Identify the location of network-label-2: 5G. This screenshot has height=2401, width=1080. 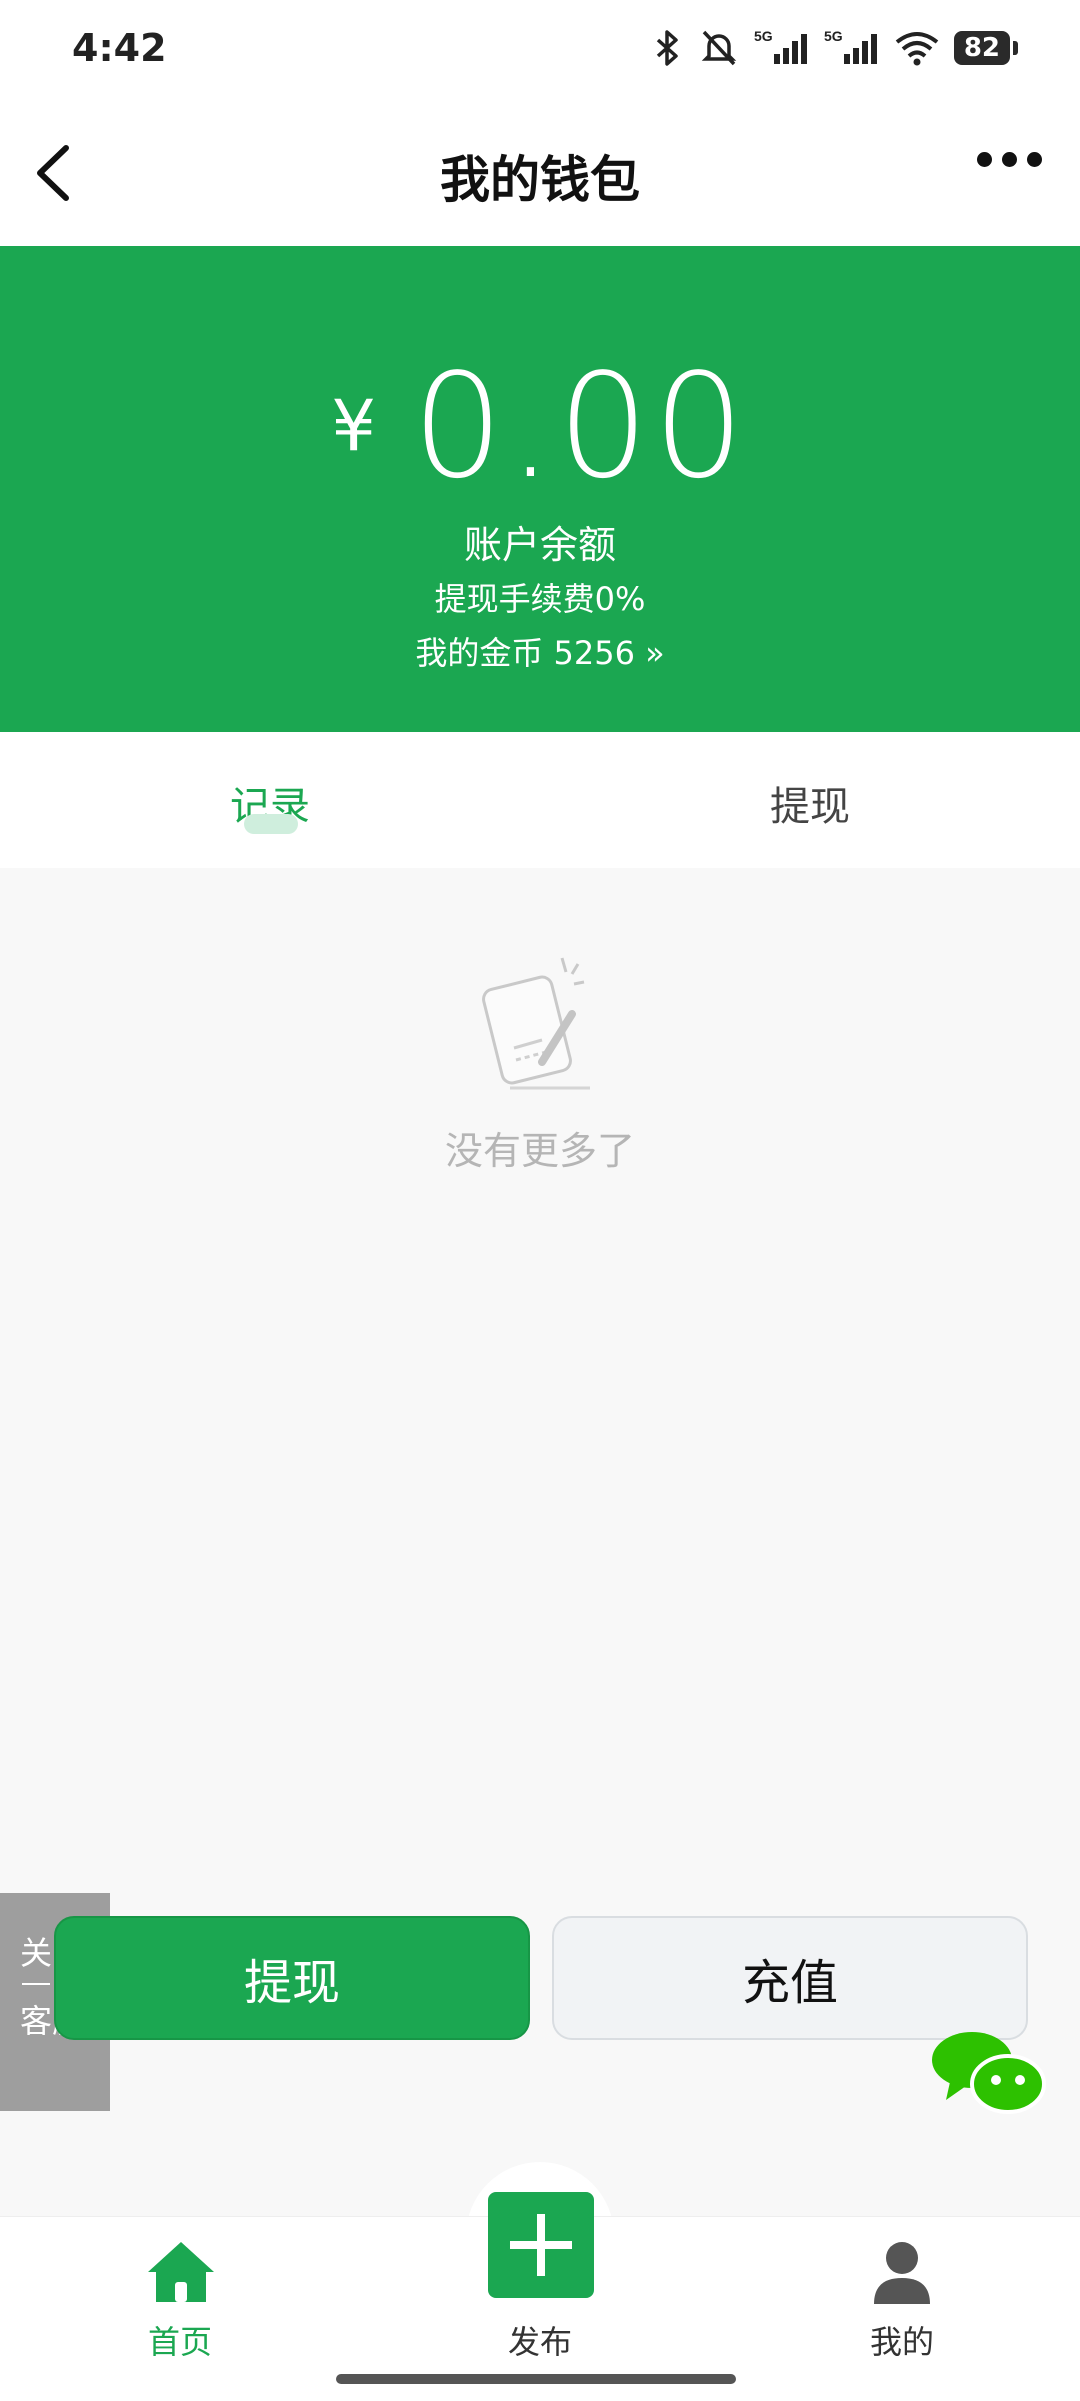
(833, 36).